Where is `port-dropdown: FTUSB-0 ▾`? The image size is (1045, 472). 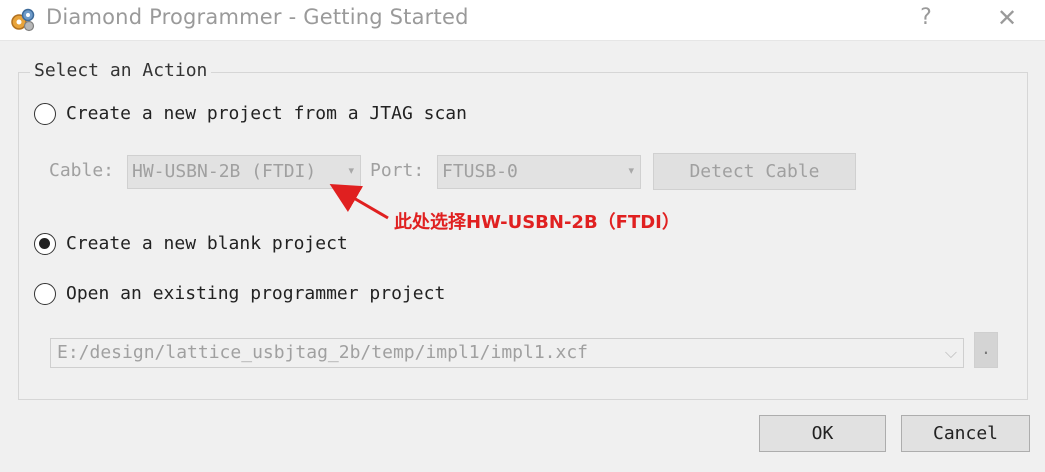 port-dropdown: FTUSB-0 ▾ is located at coordinates (539, 172).